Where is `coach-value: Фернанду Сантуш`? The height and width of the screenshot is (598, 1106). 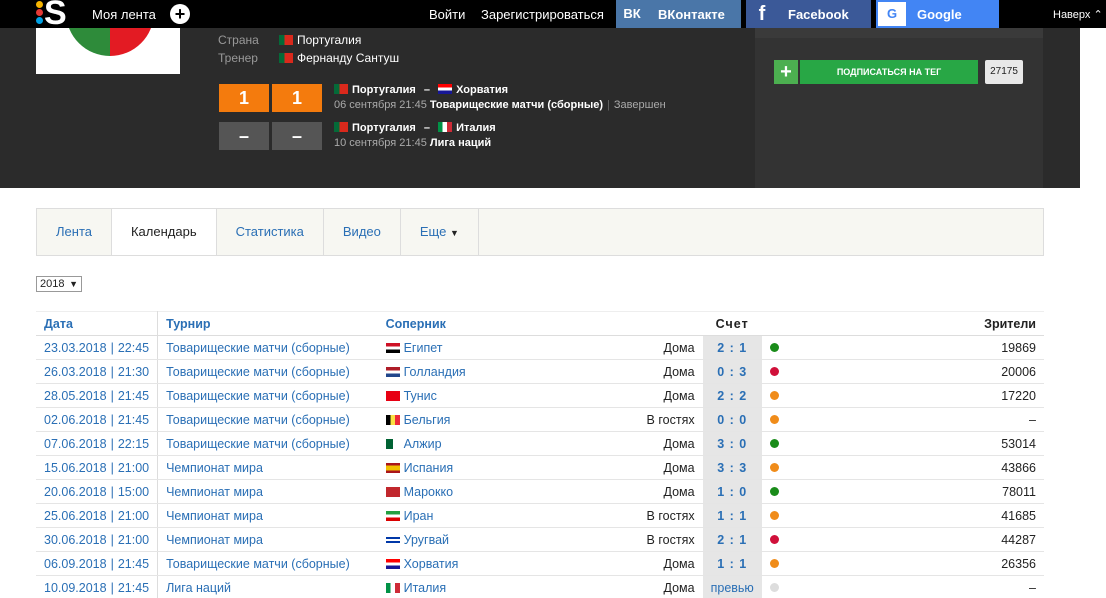 coach-value: Фернанду Сантуш is located at coordinates (339, 58).